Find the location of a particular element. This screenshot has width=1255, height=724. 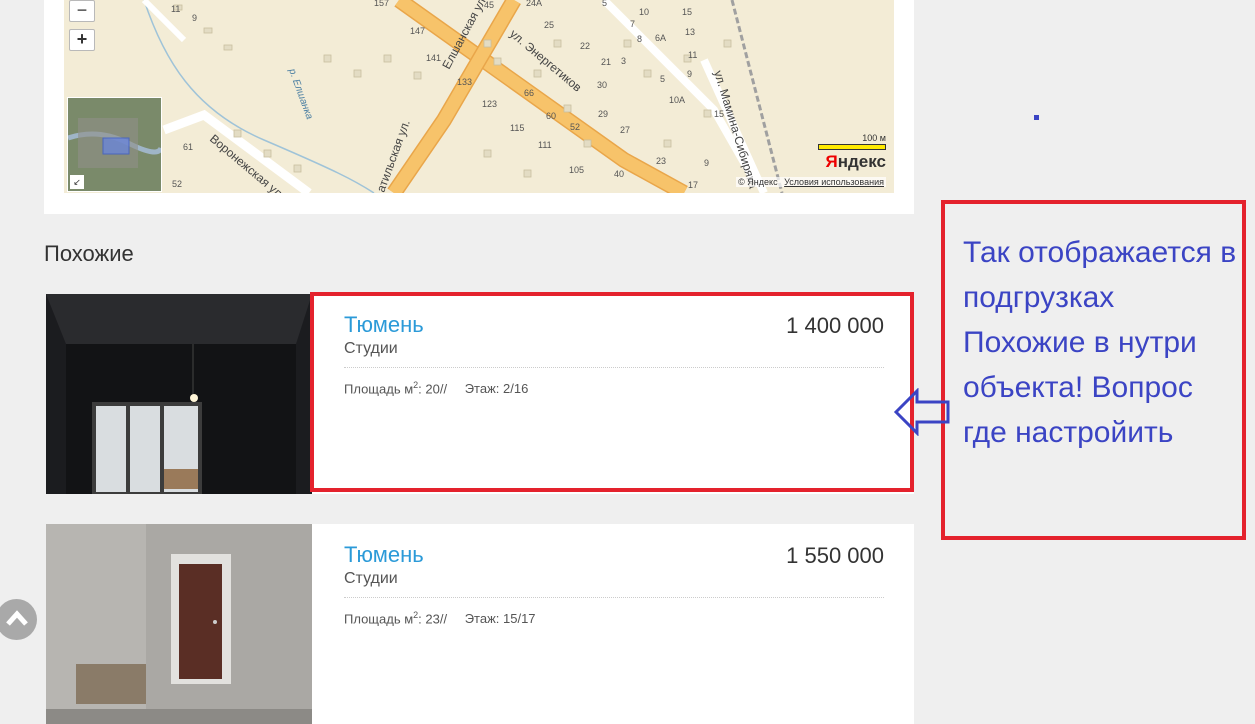

chevron-up-icon is located at coordinates (17, 618).